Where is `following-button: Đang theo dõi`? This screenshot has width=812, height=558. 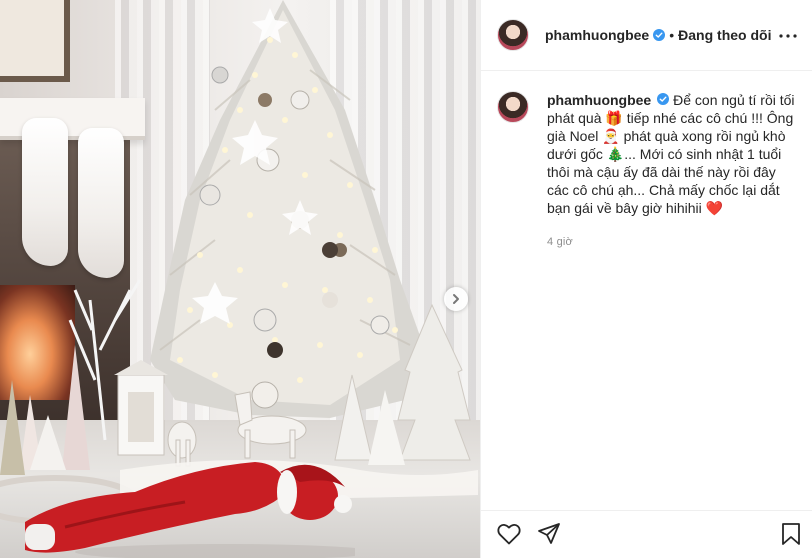
following-button: Đang theo dõi is located at coordinates (724, 35).